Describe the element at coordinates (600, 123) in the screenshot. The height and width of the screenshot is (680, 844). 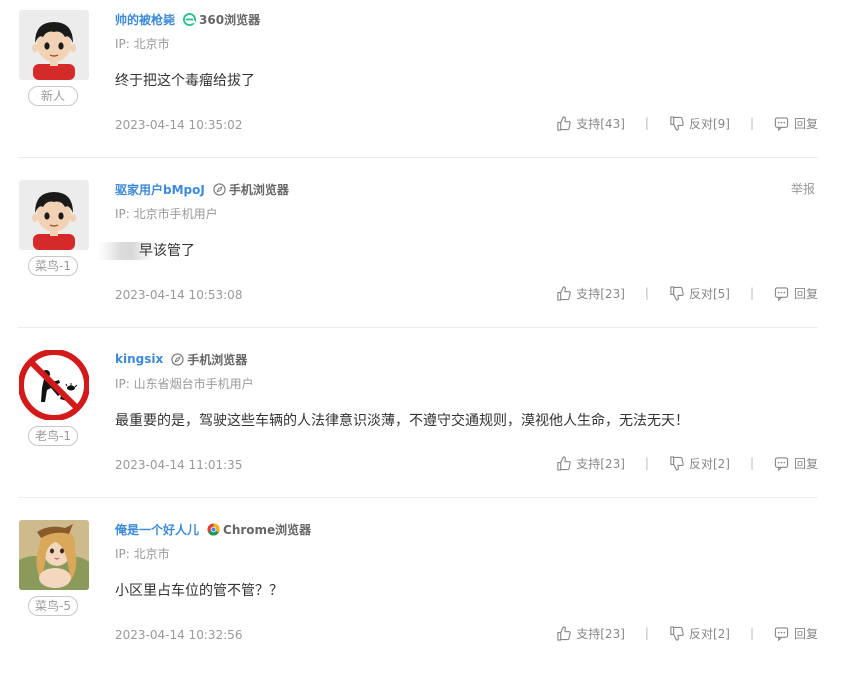
I see `support-label: 支持[43]` at that location.